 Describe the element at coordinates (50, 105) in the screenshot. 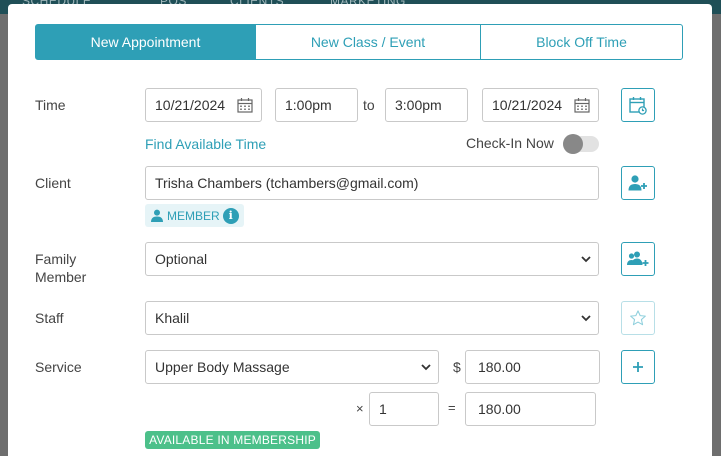

I see `time-label: Time` at that location.